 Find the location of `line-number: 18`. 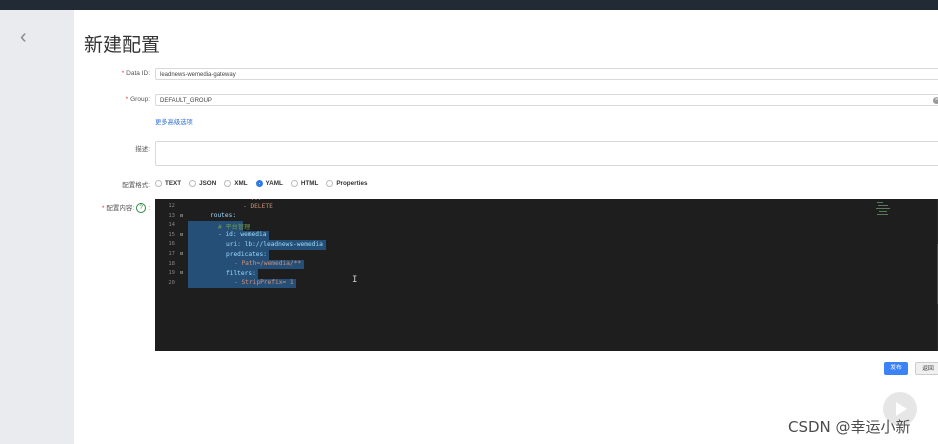

line-number: 18 is located at coordinates (171, 263).